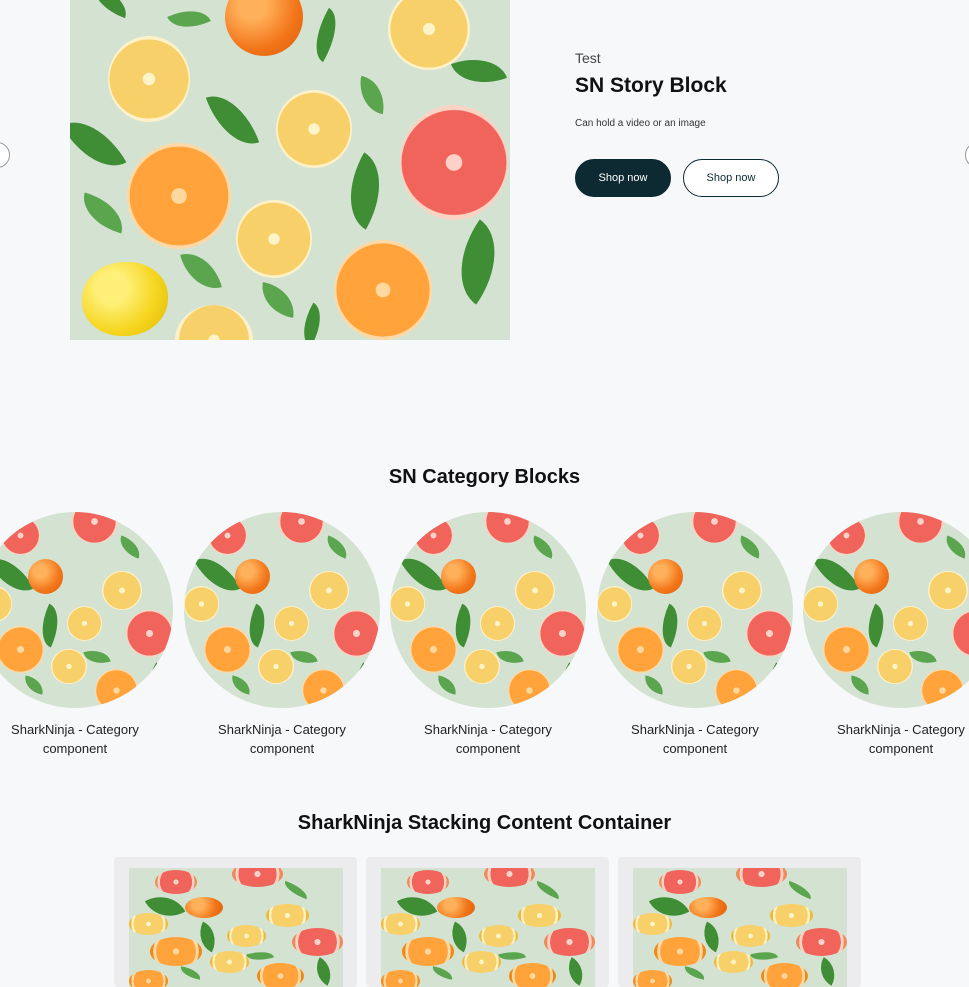 This screenshot has width=969, height=987. Describe the element at coordinates (484, 823) in the screenshot. I see `stacking-heading: SharkNinja Stacking Content Container` at that location.